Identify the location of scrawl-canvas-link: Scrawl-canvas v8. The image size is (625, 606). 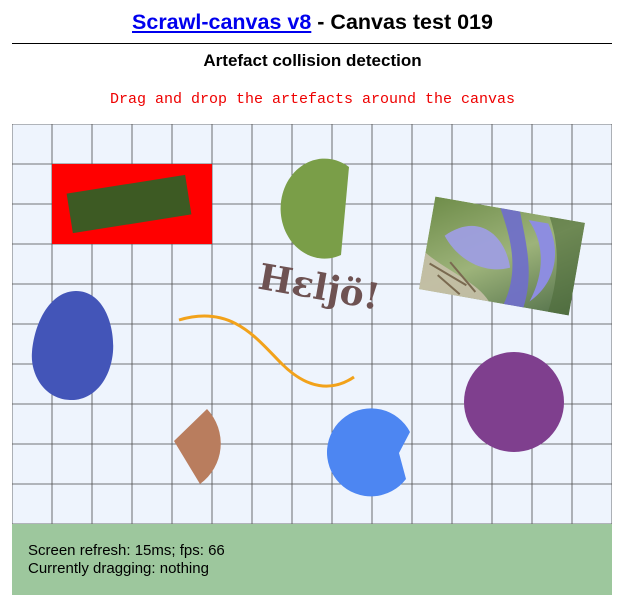
(221, 22).